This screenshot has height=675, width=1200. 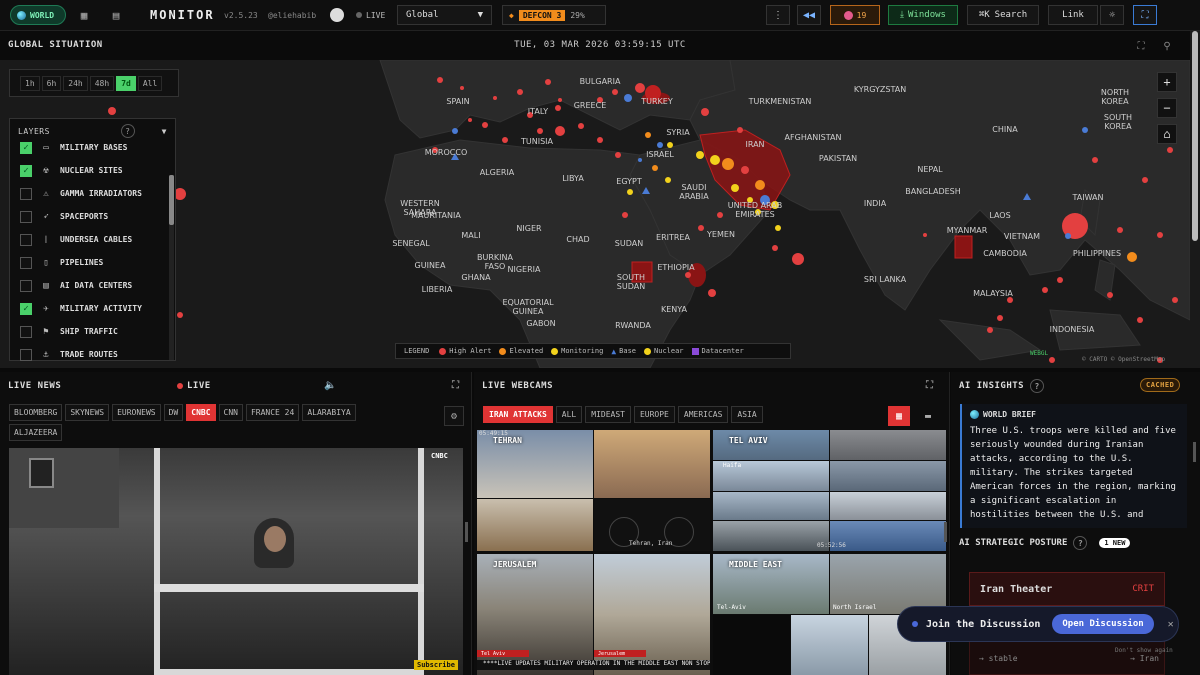 What do you see at coordinates (272, 412) in the screenshot?
I see `channel-tab: FRANCE 24` at bounding box center [272, 412].